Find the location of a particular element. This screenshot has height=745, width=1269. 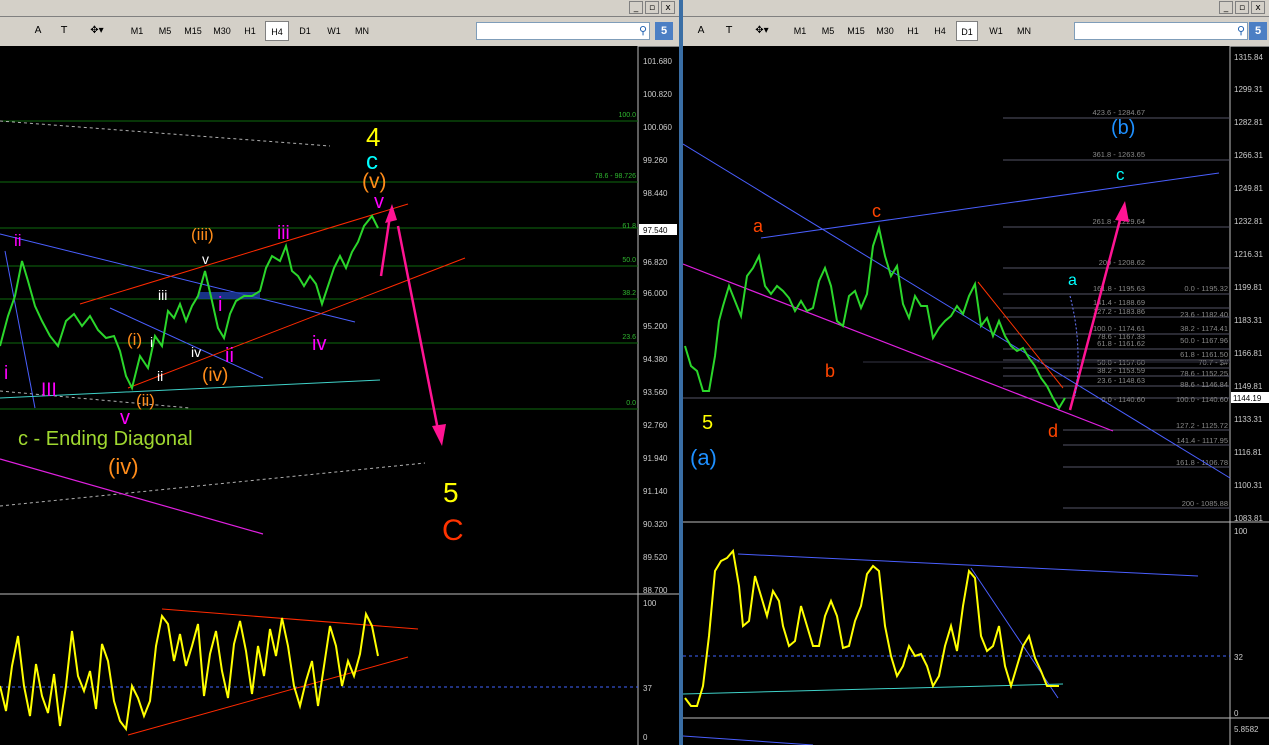

fib-retrace-label: 100.0 - 1140.60 is located at coordinates (1202, 399).